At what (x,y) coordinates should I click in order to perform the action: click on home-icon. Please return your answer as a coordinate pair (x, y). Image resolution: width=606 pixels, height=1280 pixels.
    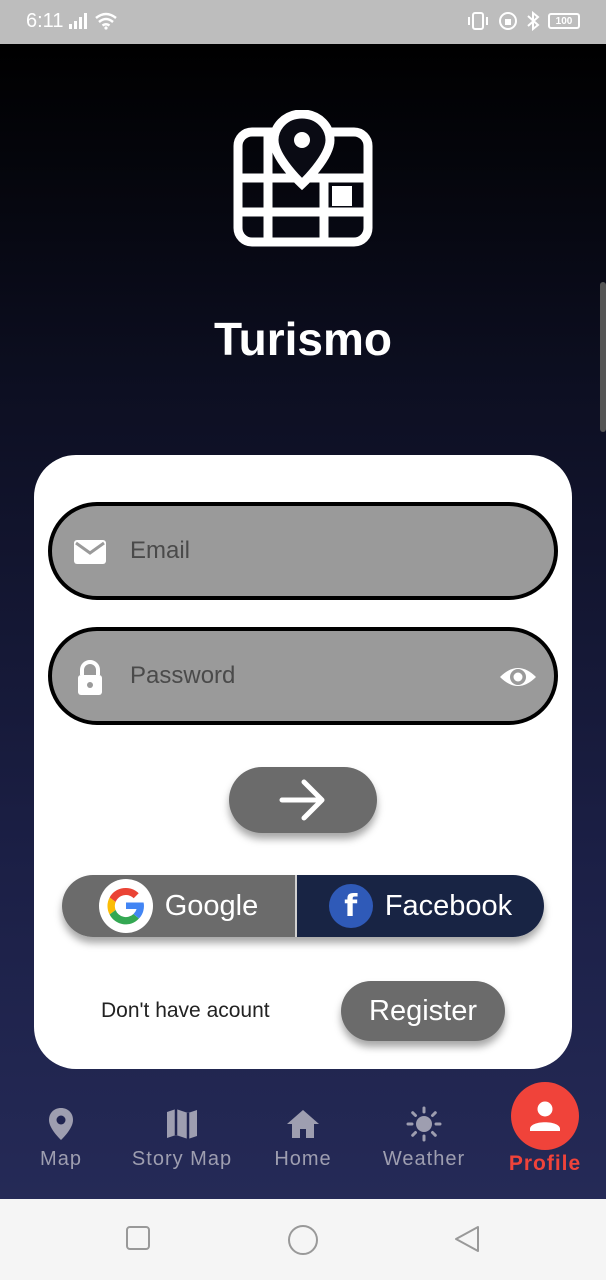
    Looking at the image, I should click on (303, 1124).